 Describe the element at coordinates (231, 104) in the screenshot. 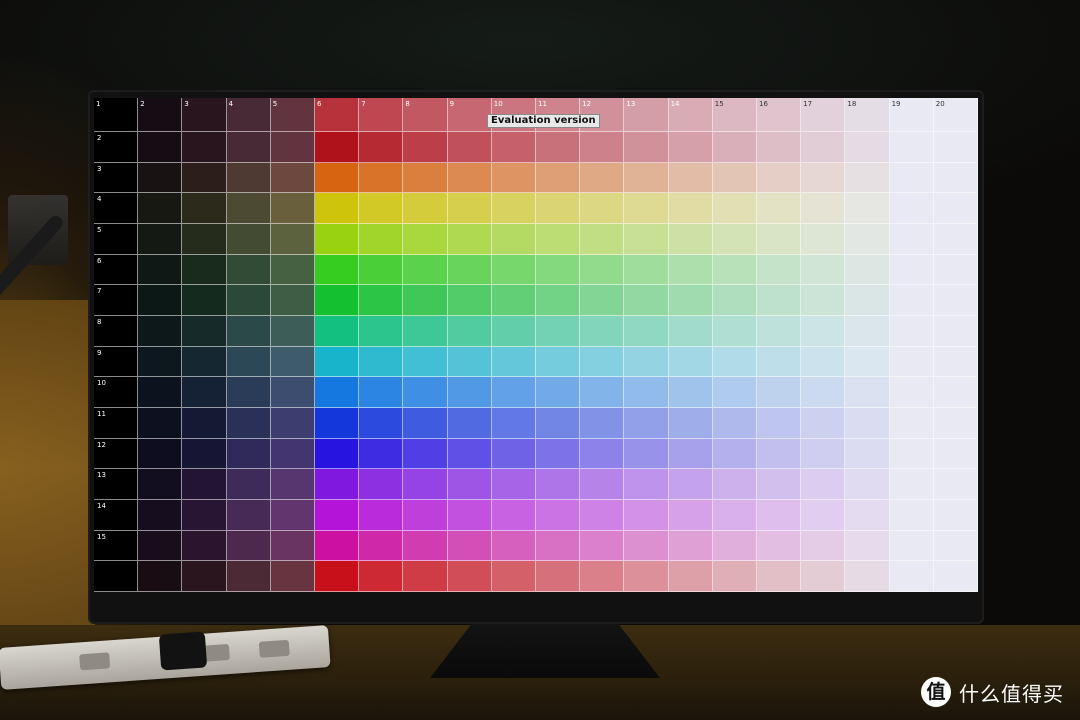

I see `column-number: 4` at that location.